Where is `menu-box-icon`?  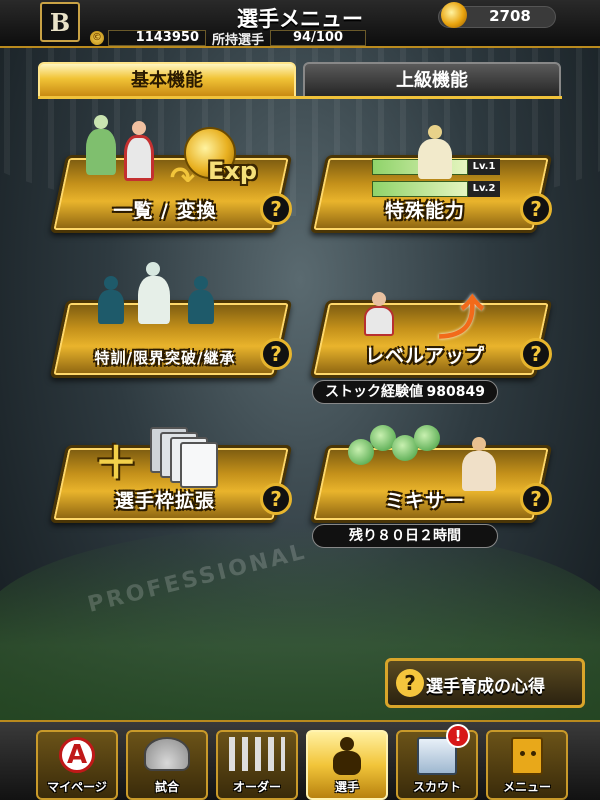 menu-box-icon is located at coordinates (527, 756).